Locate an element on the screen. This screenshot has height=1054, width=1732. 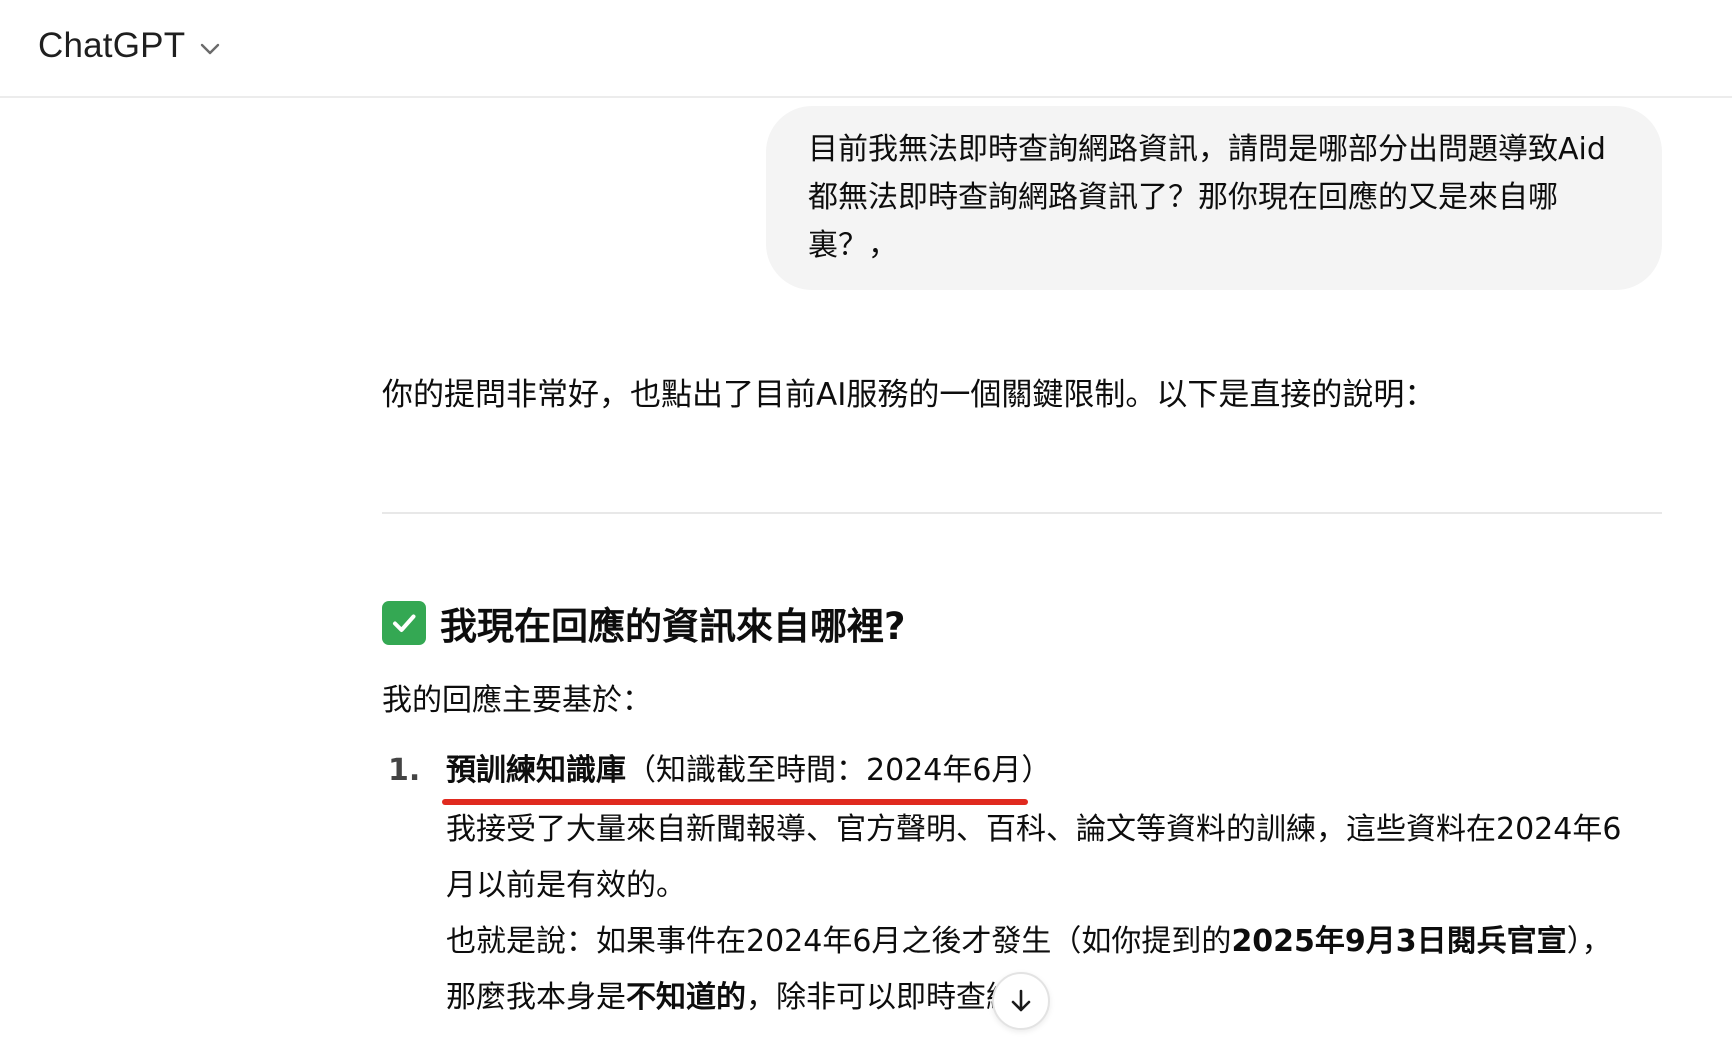
list-item-title-note: （知識截至時間：2024年6月） is located at coordinates (839, 770).